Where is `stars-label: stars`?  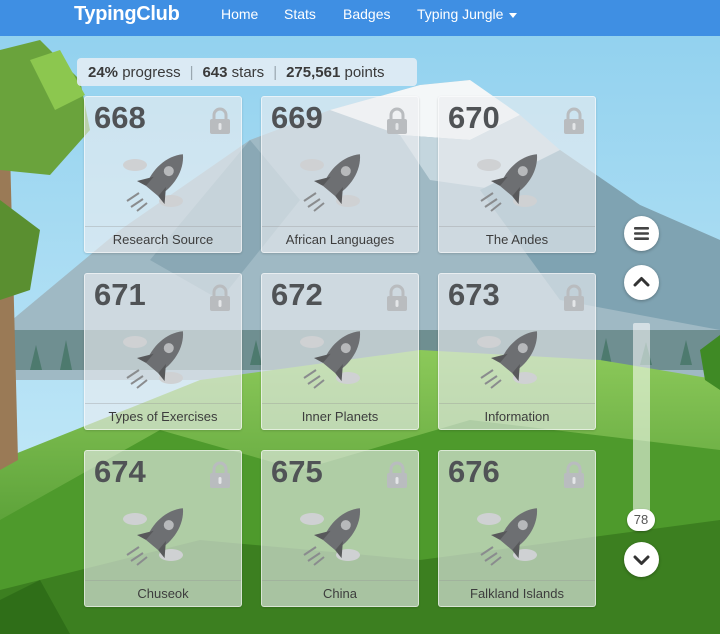 stars-label: stars is located at coordinates (248, 72).